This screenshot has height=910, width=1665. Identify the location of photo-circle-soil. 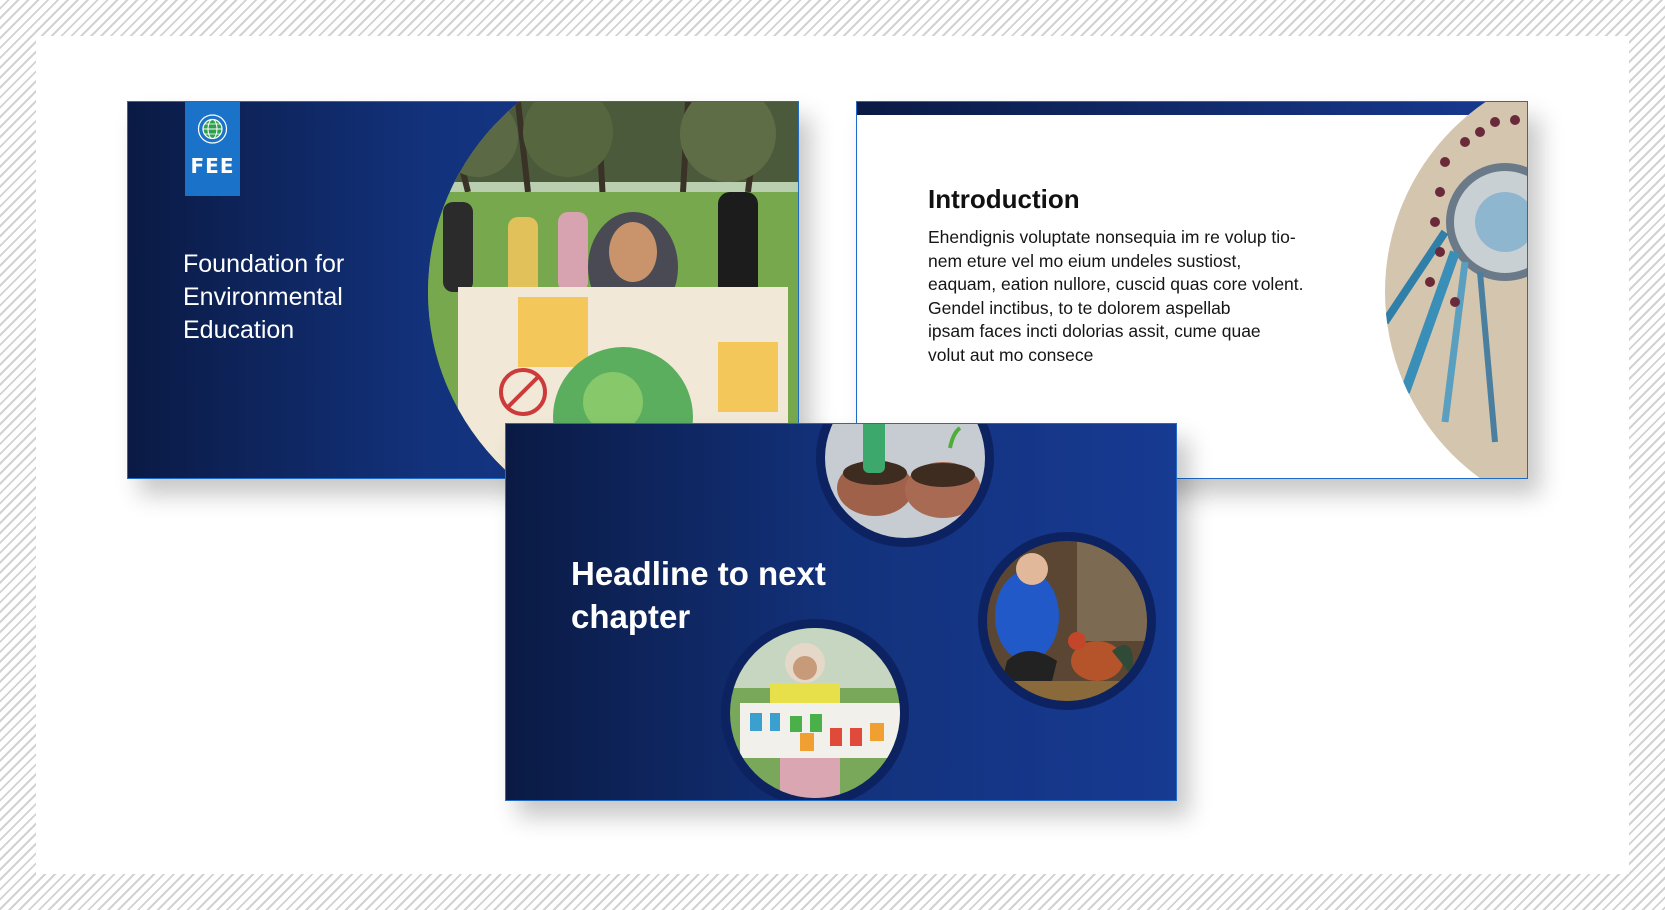
(905, 485).